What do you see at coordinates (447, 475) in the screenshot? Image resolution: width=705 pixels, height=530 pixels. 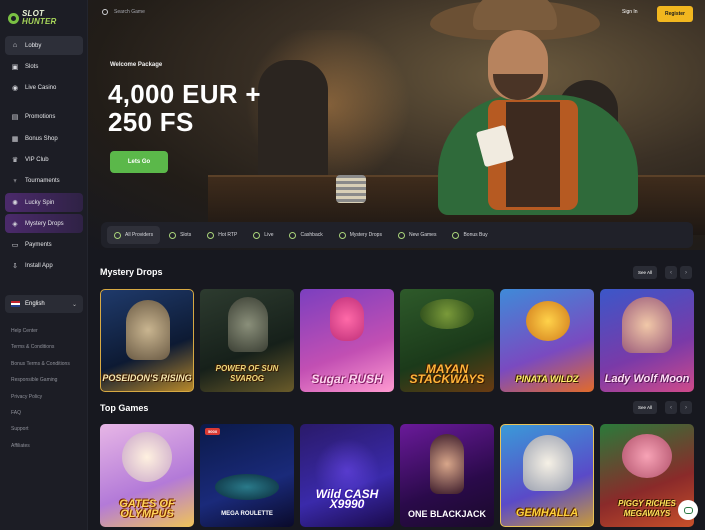 I see `game-tile: ONE BLACKJACK` at bounding box center [447, 475].